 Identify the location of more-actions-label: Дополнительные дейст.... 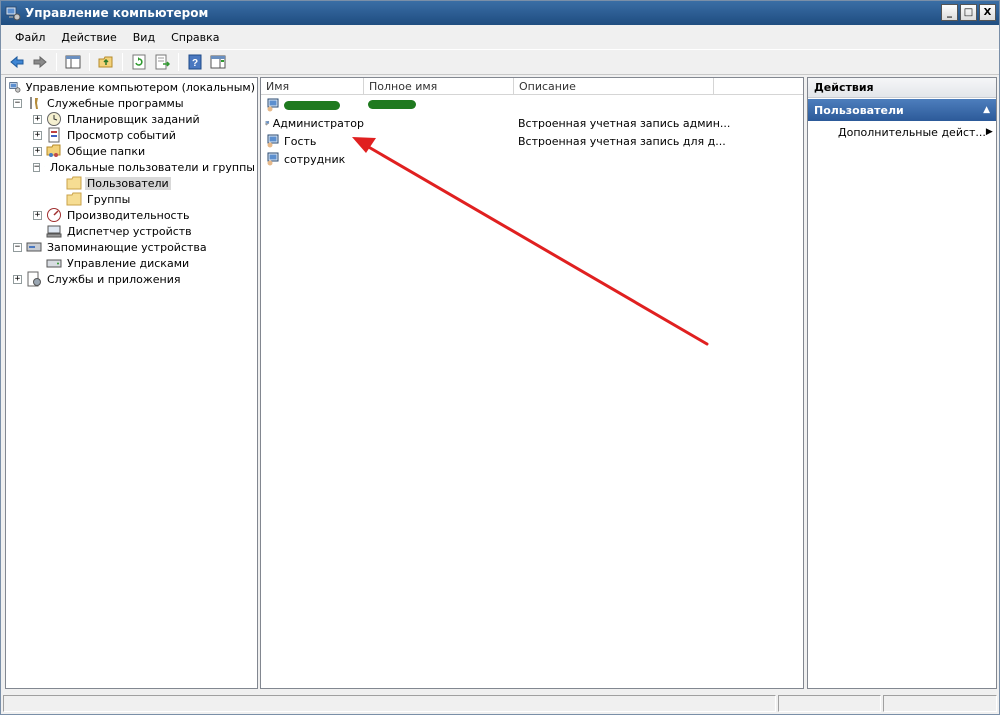
(912, 132).